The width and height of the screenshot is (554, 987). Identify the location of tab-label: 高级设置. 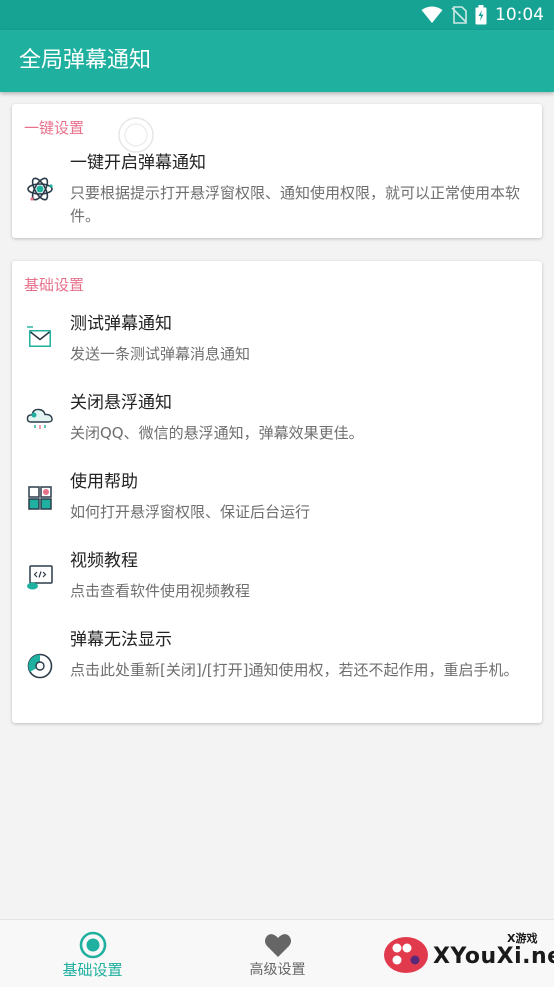
(277, 970).